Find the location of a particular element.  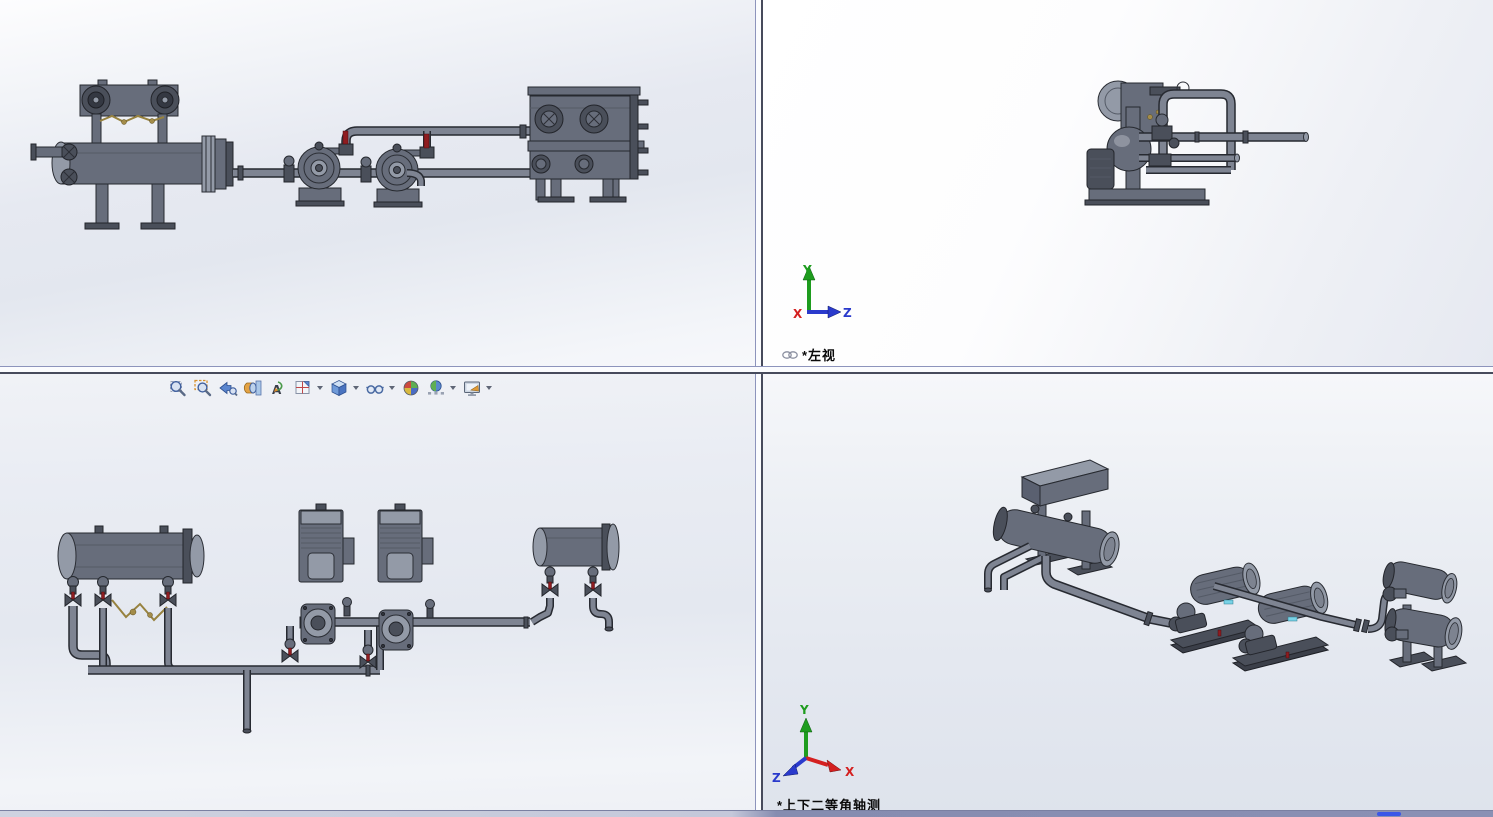

previous-view-icon is located at coordinates (228, 388).